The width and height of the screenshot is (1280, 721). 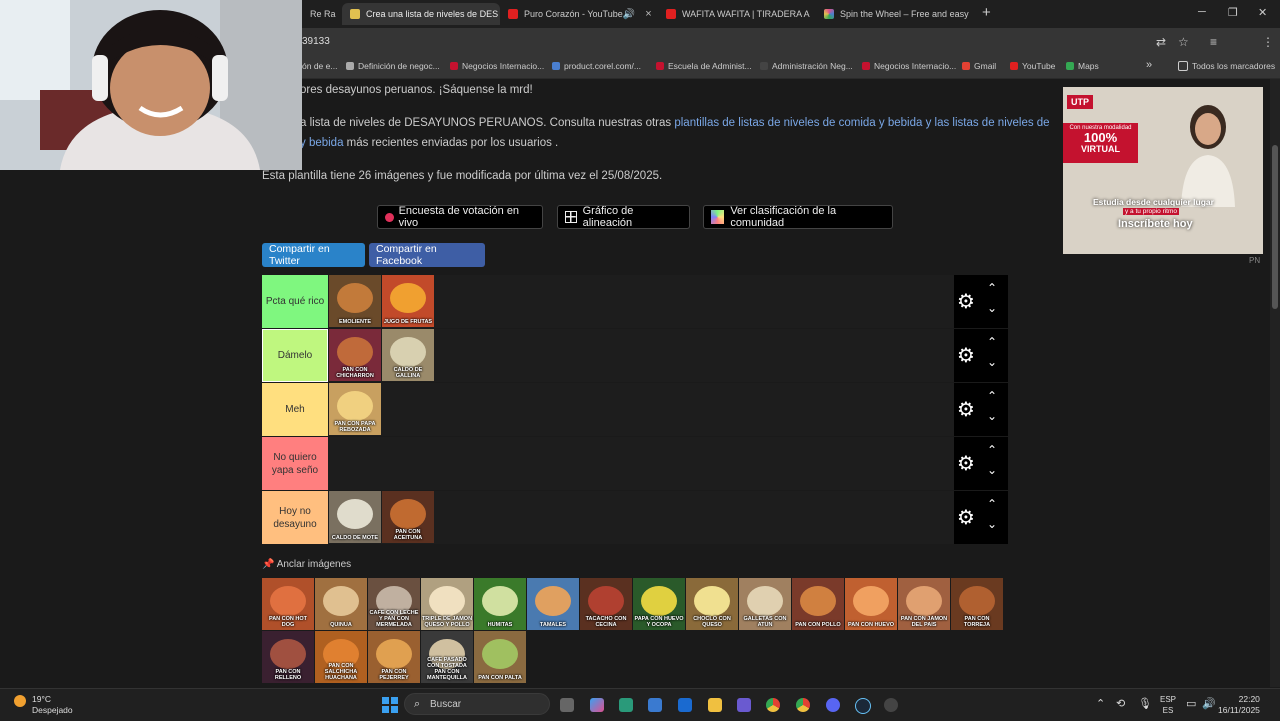 What do you see at coordinates (1120, 703) in the screenshot?
I see `tray-app-icon: ⟲` at bounding box center [1120, 703].